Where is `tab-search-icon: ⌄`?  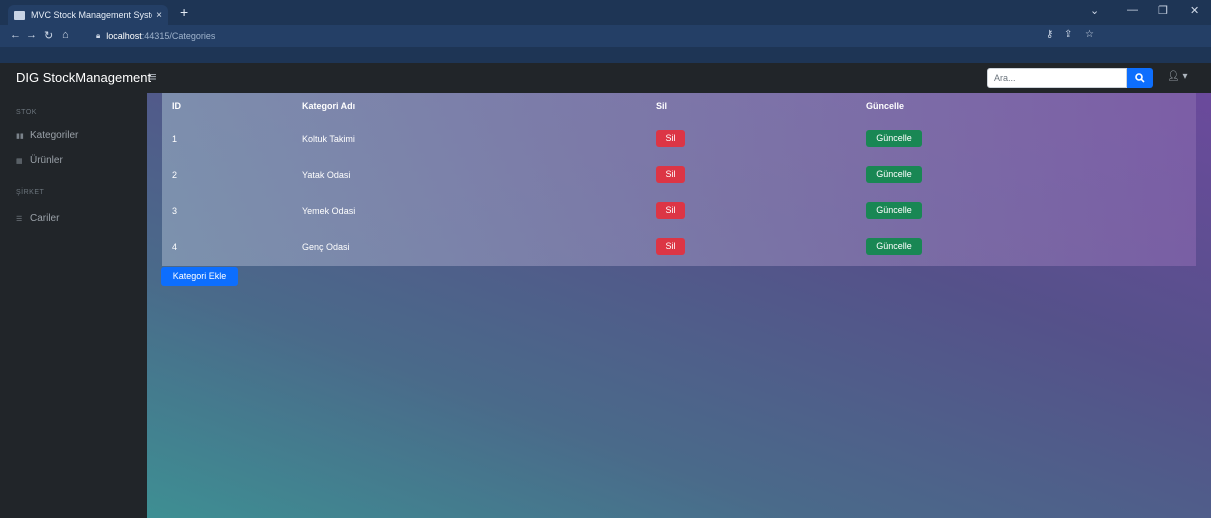
tab-search-icon: ⌄ is located at coordinates (1094, 10).